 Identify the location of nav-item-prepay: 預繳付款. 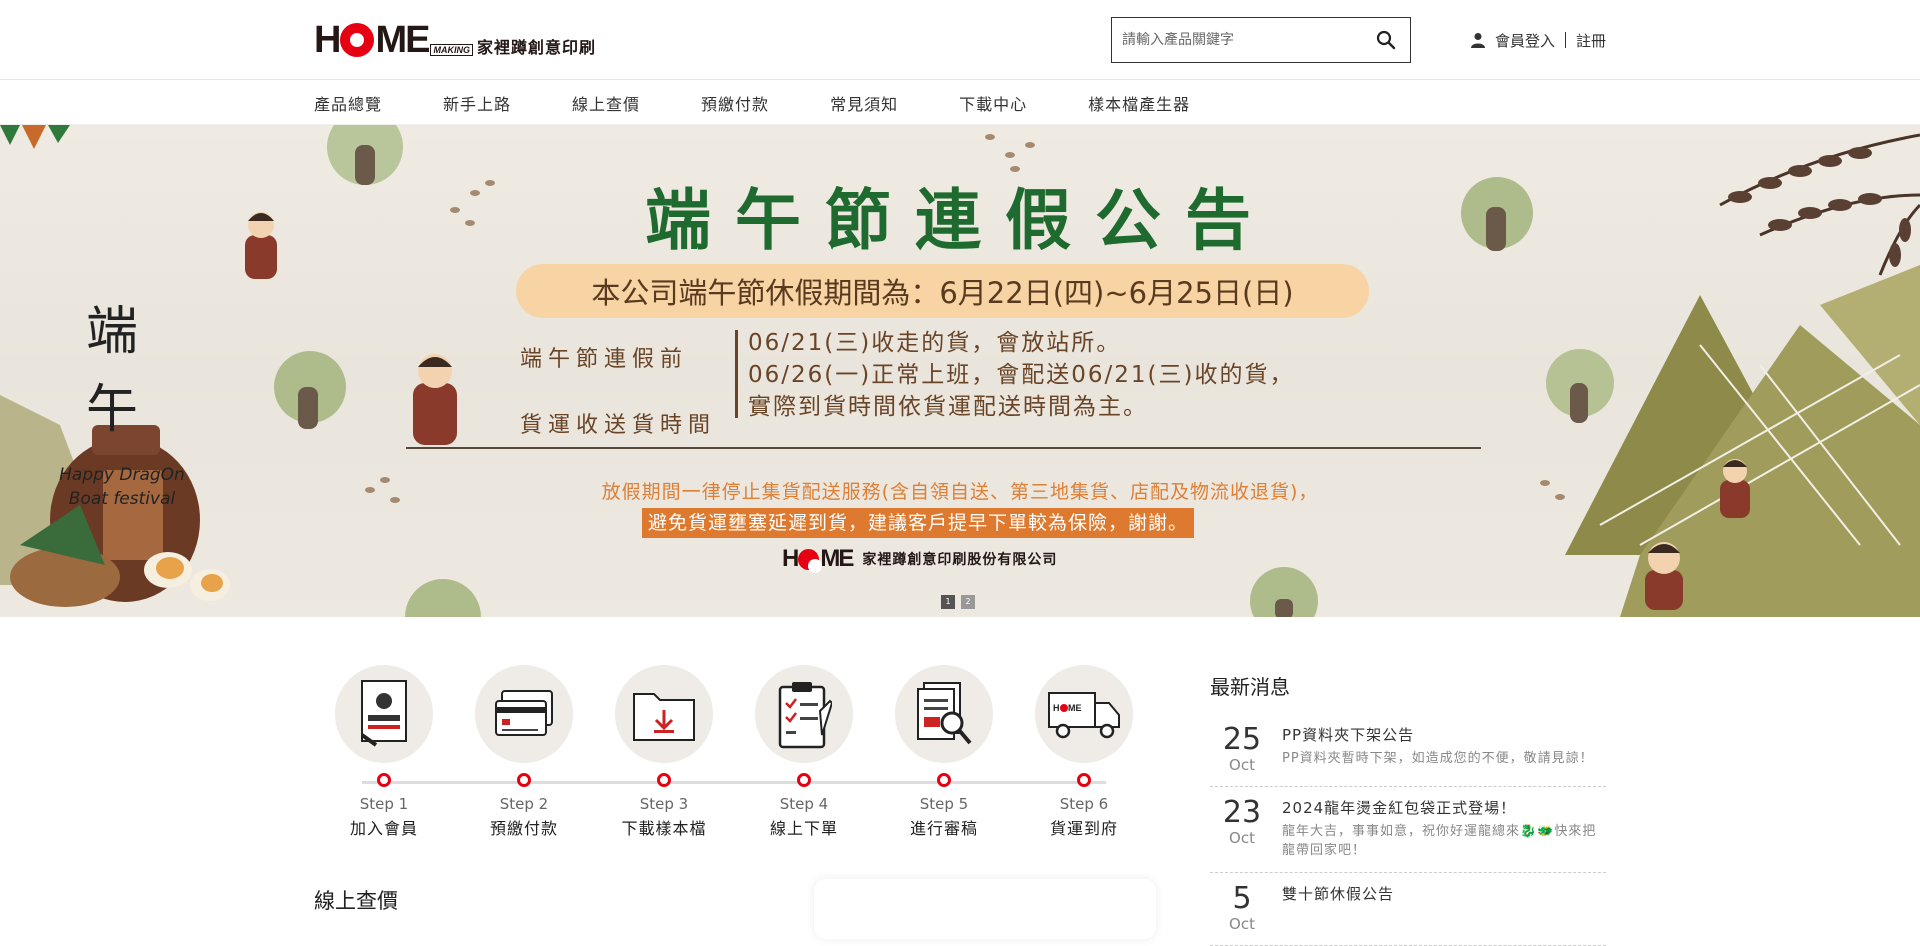
(735, 103).